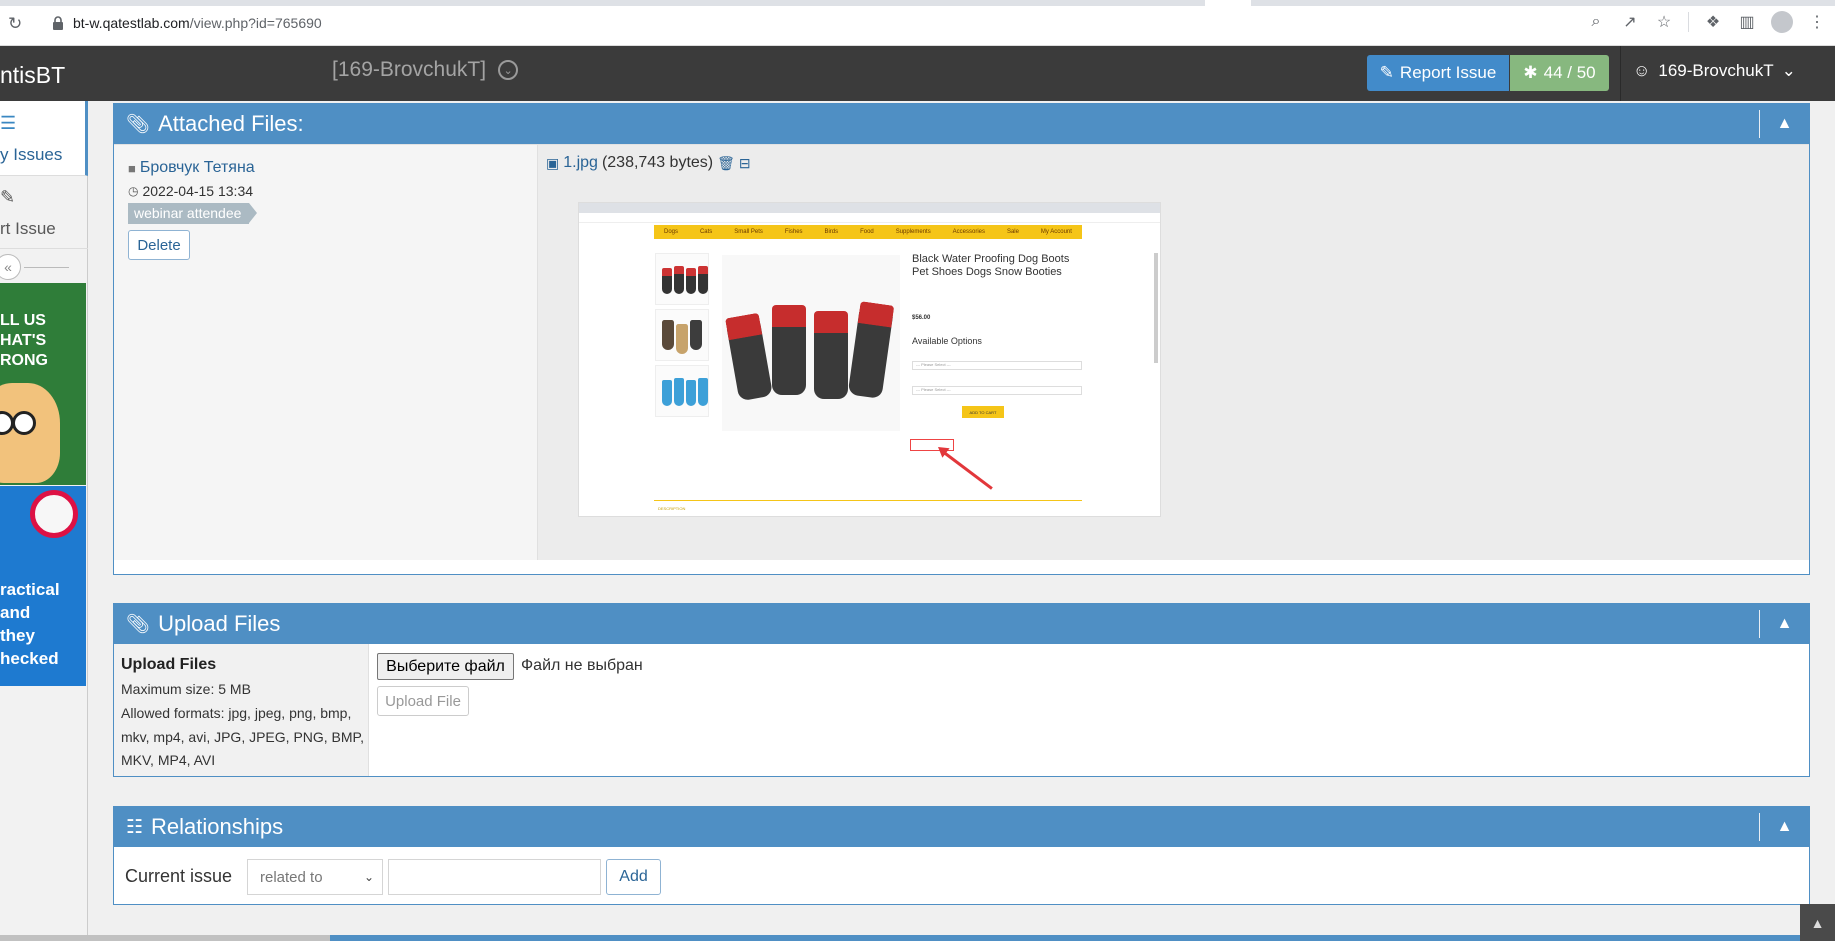 This screenshot has width=1835, height=941. Describe the element at coordinates (913, 232) in the screenshot. I see `preview-menu-item: Supplements` at that location.